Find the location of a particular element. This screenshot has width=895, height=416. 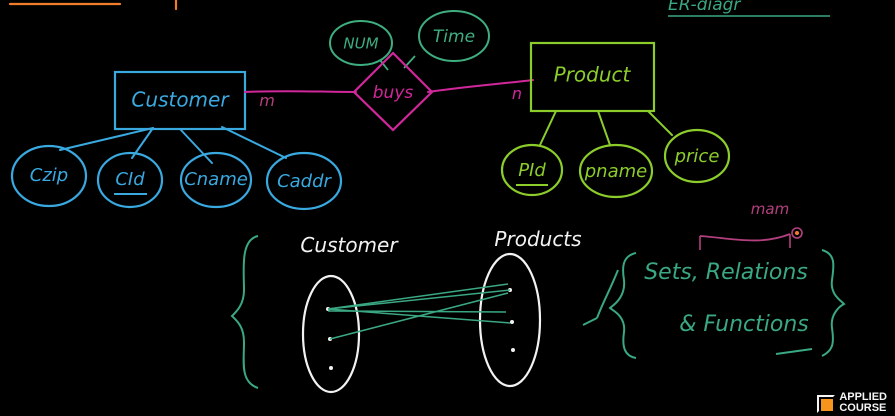

attr-caddr-label: Caddr is located at coordinates (304, 181).